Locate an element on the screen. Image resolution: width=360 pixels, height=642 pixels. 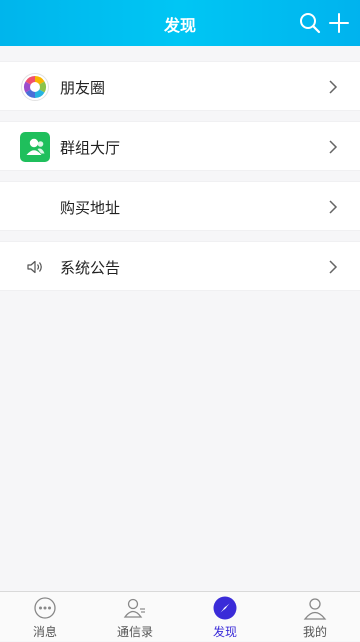
moments-icon is located at coordinates (35, 87).